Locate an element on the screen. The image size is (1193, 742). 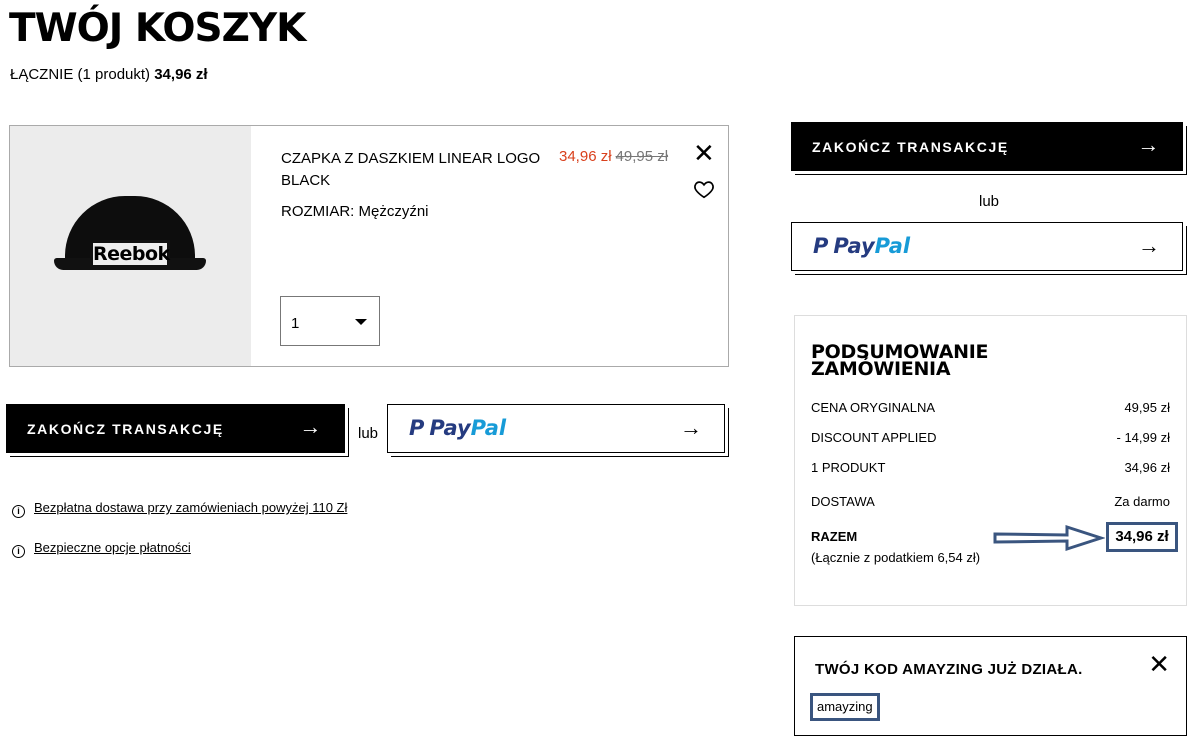
heart-icon is located at coordinates (704, 189).